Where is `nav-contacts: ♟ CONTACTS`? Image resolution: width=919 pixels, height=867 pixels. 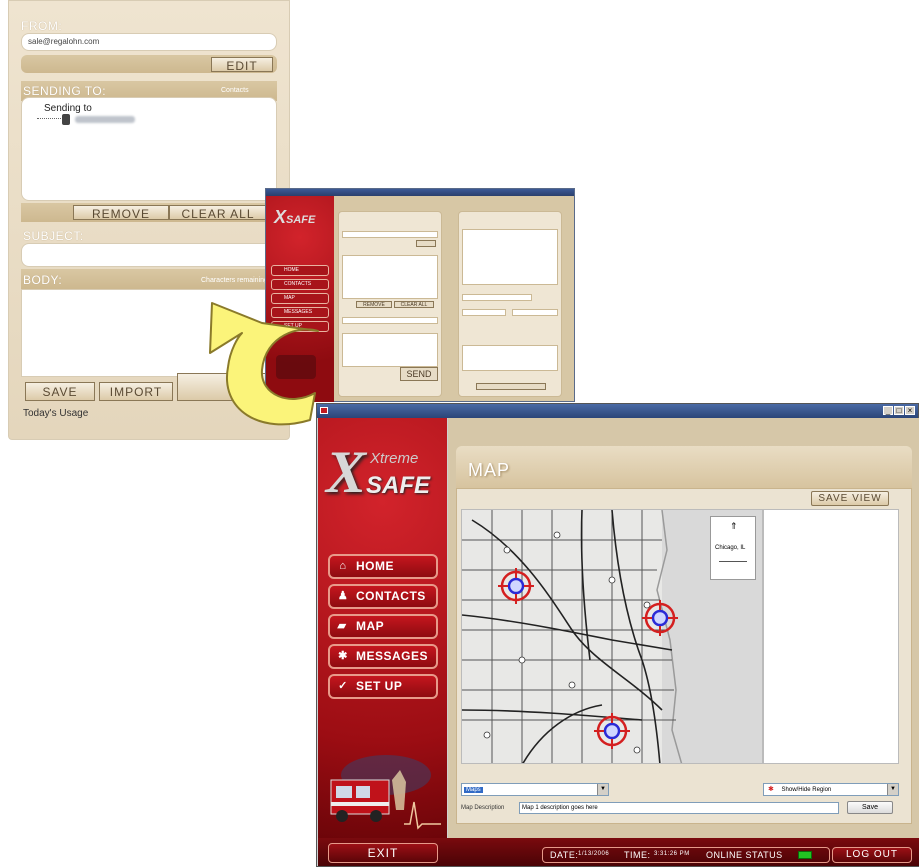 nav-contacts: ♟ CONTACTS is located at coordinates (383, 596).